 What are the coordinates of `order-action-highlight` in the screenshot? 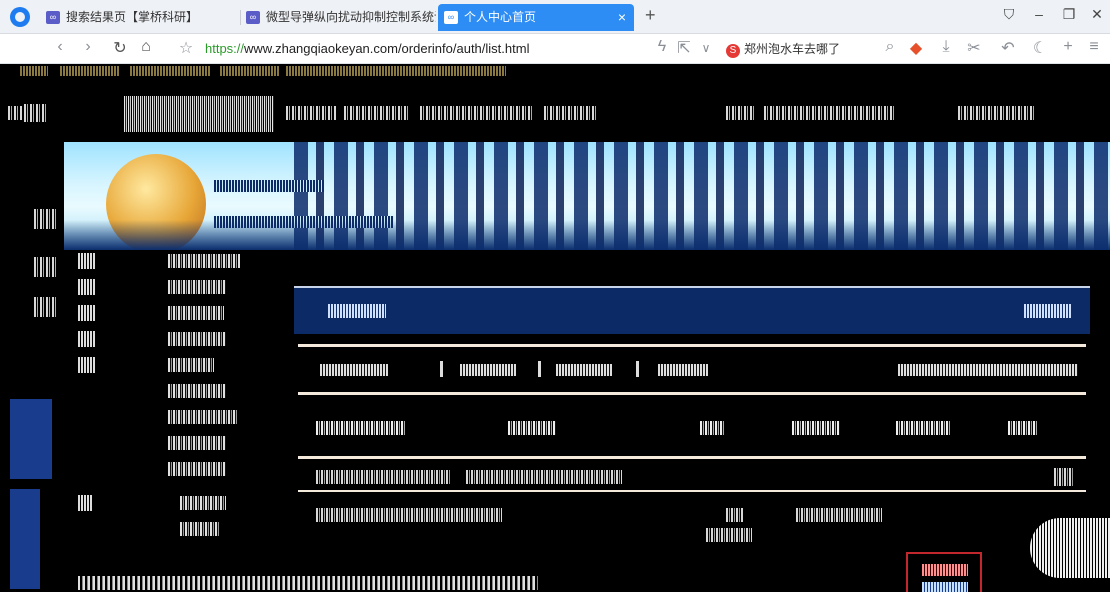 It's located at (944, 572).